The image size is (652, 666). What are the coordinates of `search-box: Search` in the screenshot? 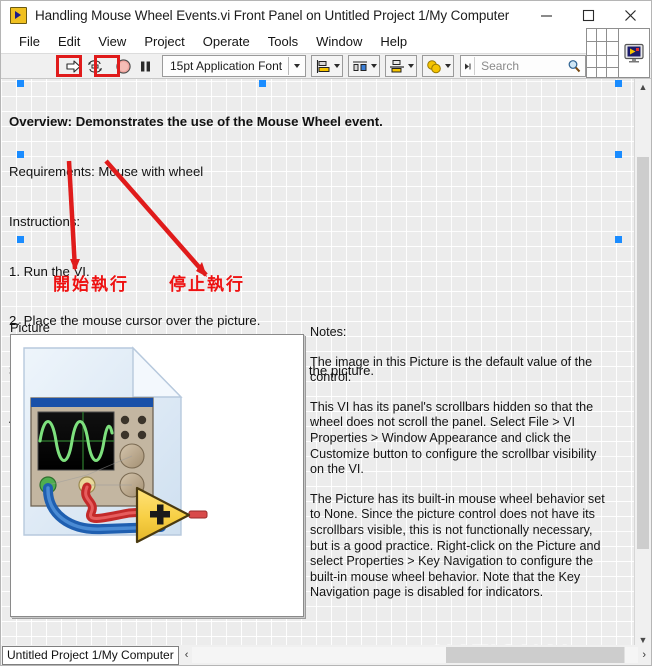 It's located at (523, 66).